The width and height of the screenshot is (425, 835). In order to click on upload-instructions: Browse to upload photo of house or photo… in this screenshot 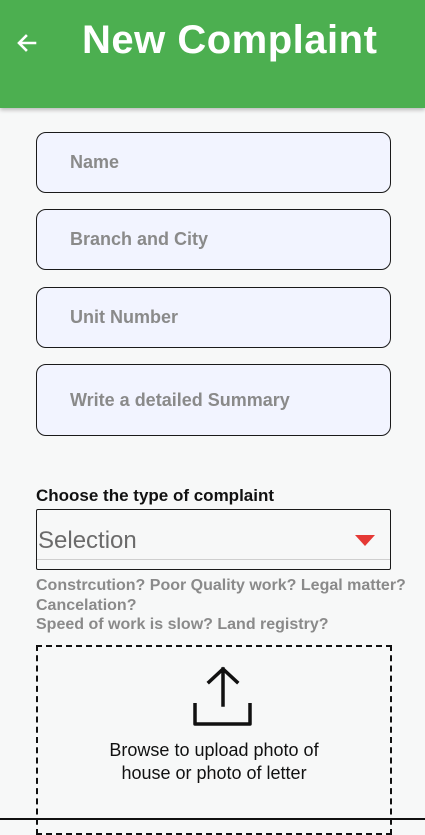, I will do `click(214, 762)`.